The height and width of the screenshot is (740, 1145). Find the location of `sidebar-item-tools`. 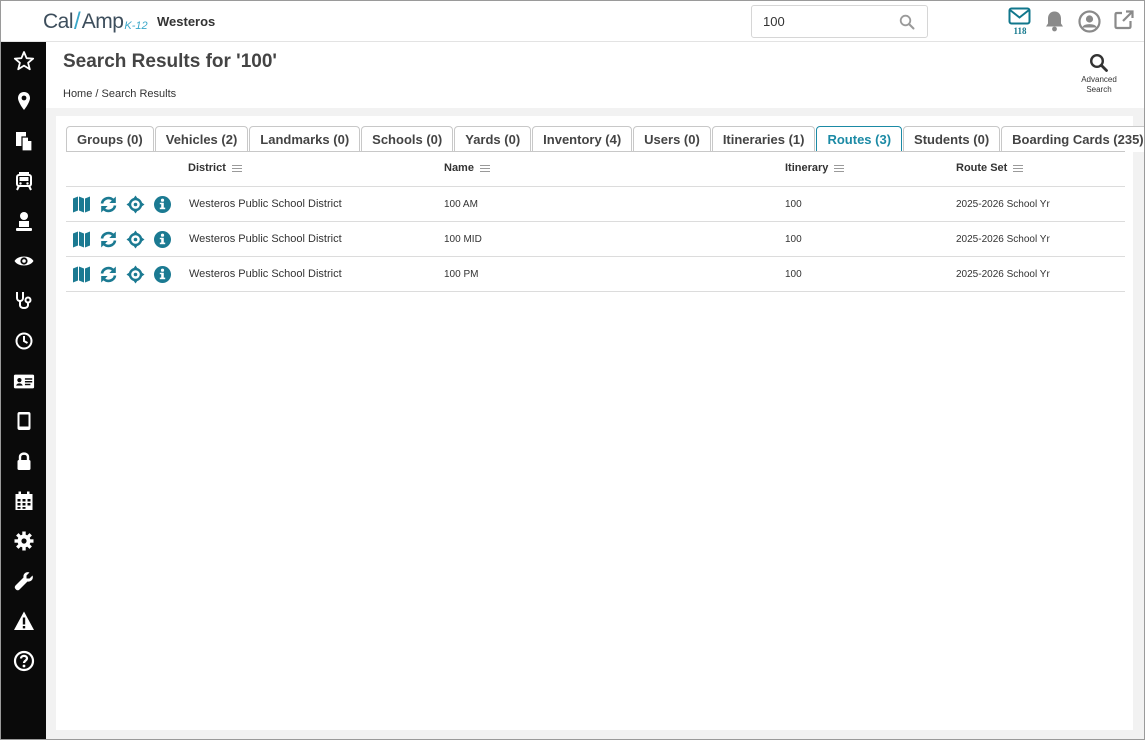

sidebar-item-tools is located at coordinates (23, 581).